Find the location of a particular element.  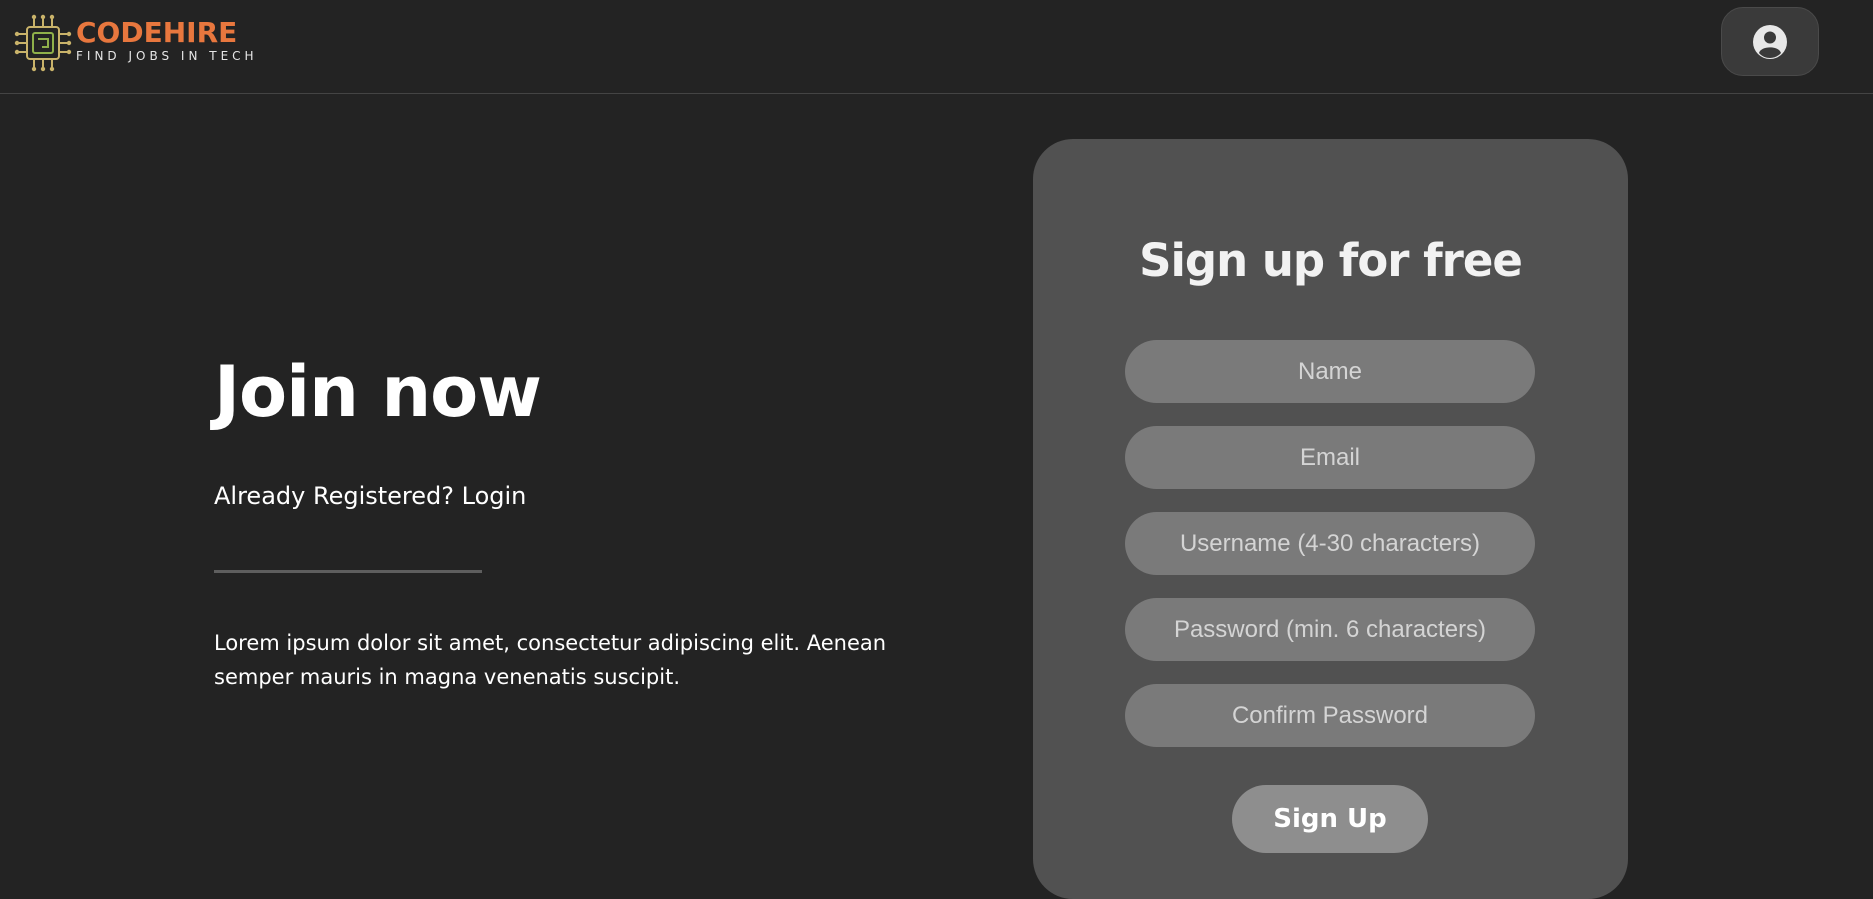

already-registered-text: Already Registered? Login is located at coordinates (370, 496).